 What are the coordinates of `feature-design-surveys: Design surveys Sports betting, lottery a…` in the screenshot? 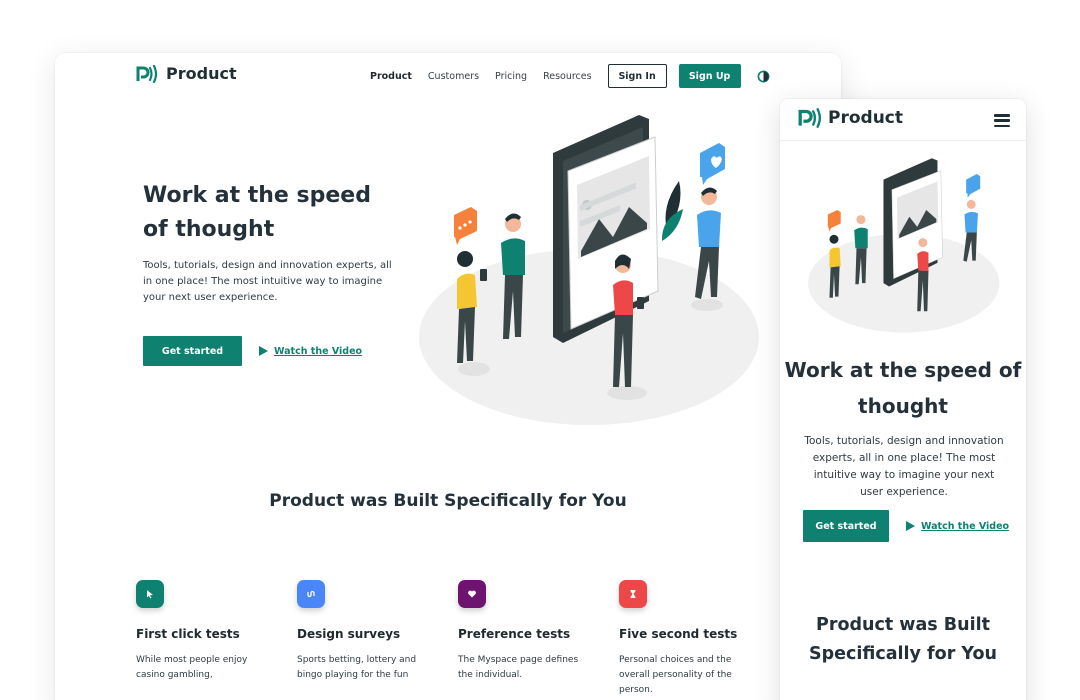 It's located at (377, 639).